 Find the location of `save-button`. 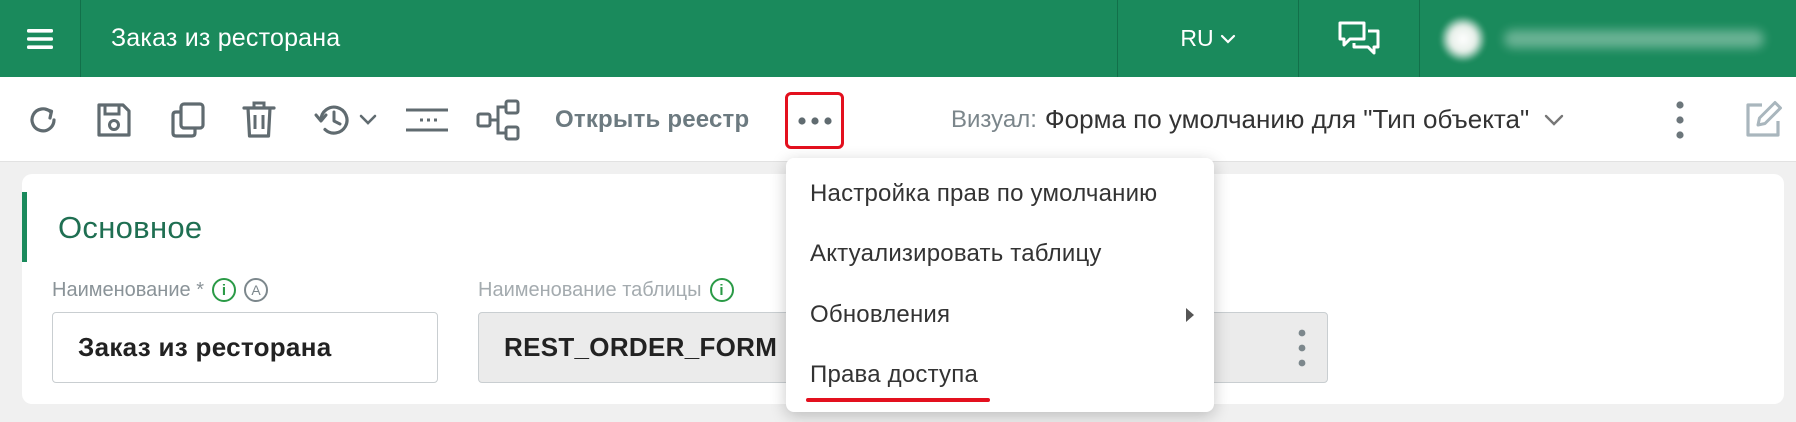

save-button is located at coordinates (114, 119).